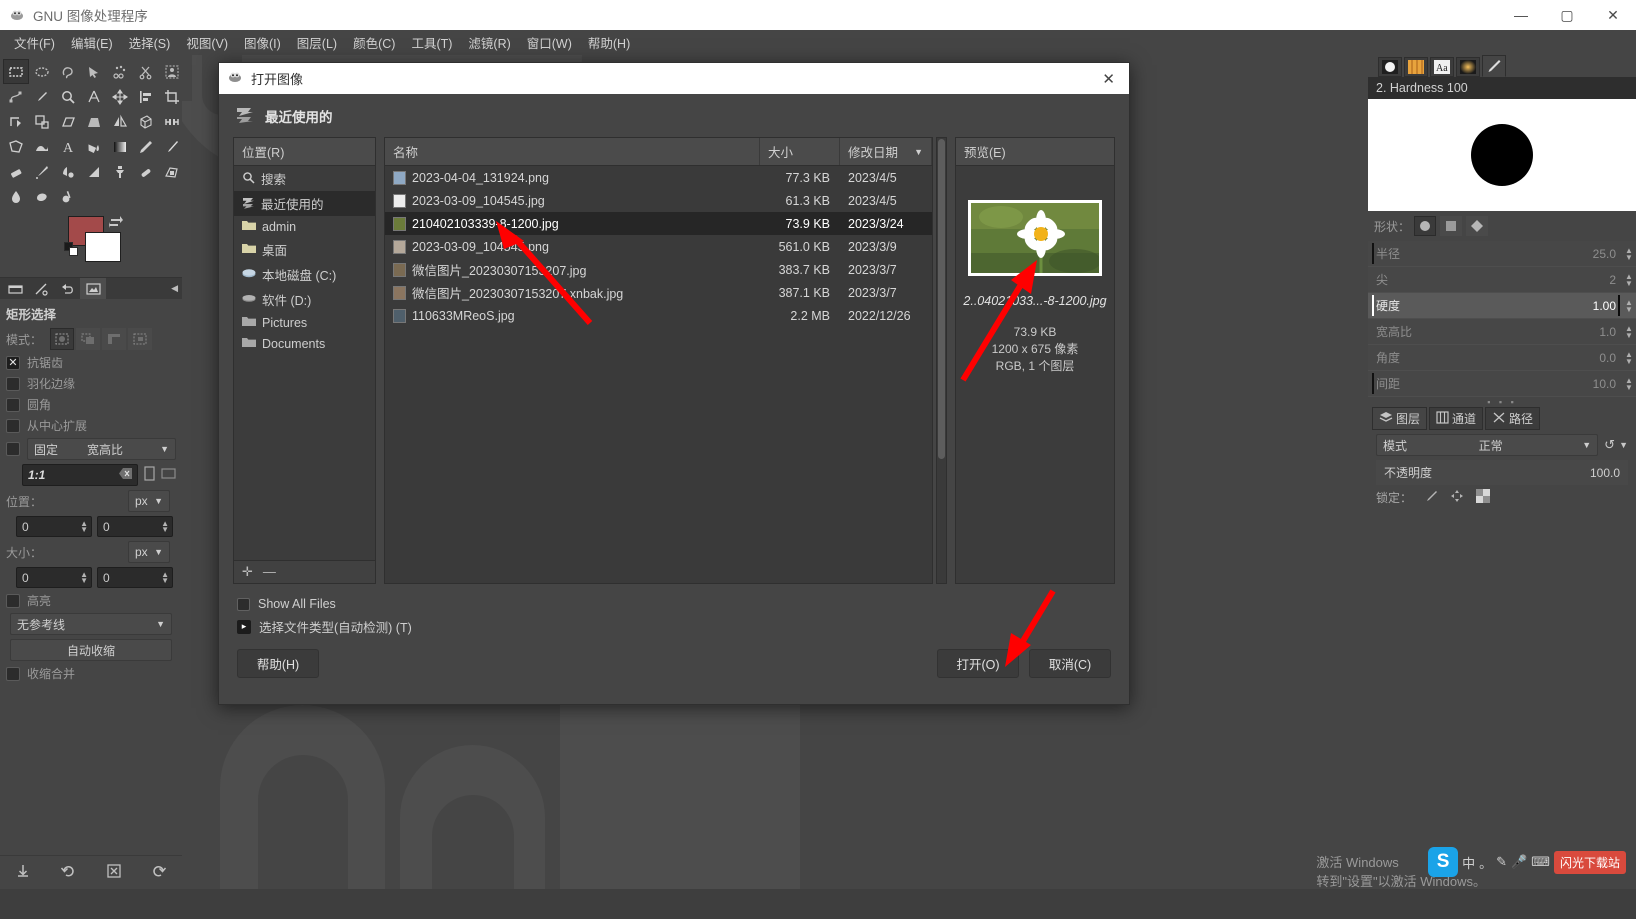 This screenshot has width=1636, height=919. What do you see at coordinates (146, 146) in the screenshot?
I see `tool-pencil` at bounding box center [146, 146].